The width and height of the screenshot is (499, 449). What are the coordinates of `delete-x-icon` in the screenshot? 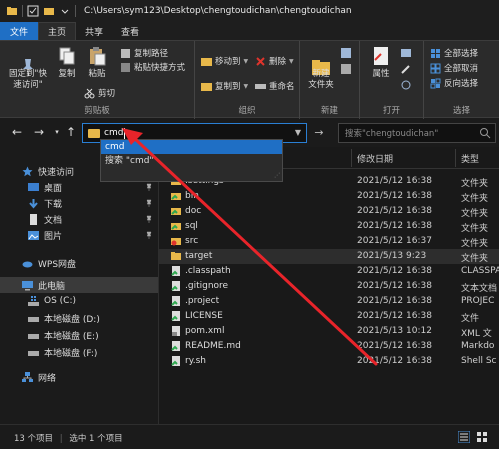 It's located at (260, 61).